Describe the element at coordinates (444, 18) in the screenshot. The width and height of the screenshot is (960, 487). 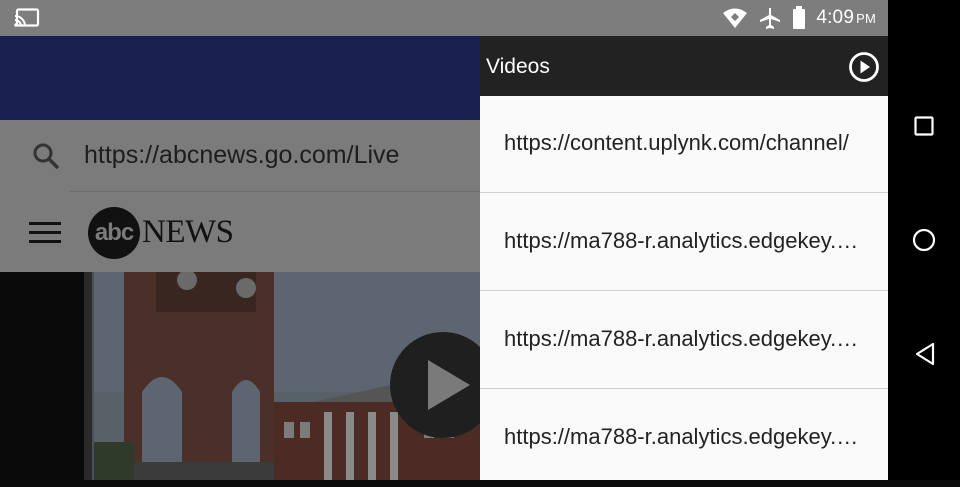
I see `status-bar: 4:09 PM` at that location.